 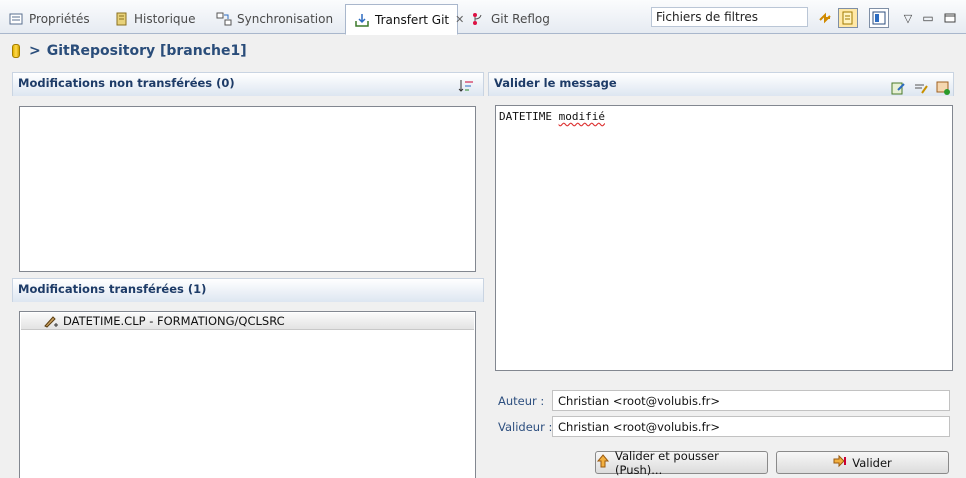 I want to click on layout-toggle-icon, so click(x=879, y=18).